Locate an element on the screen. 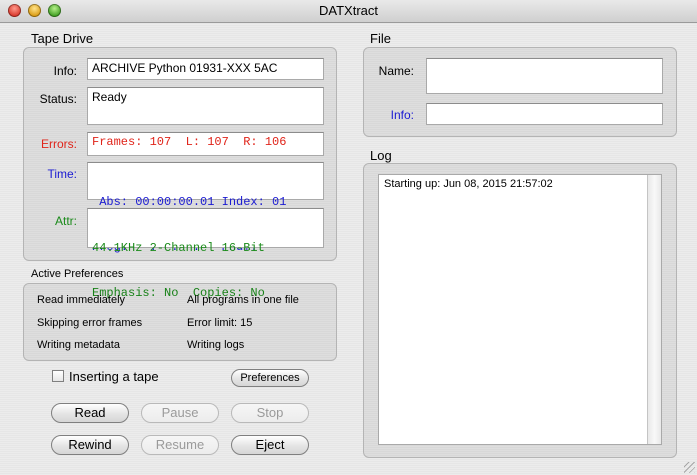 The width and height of the screenshot is (697, 475). log-line: Starting up: Jun 08, 2015 21:57:02 is located at coordinates (468, 184).